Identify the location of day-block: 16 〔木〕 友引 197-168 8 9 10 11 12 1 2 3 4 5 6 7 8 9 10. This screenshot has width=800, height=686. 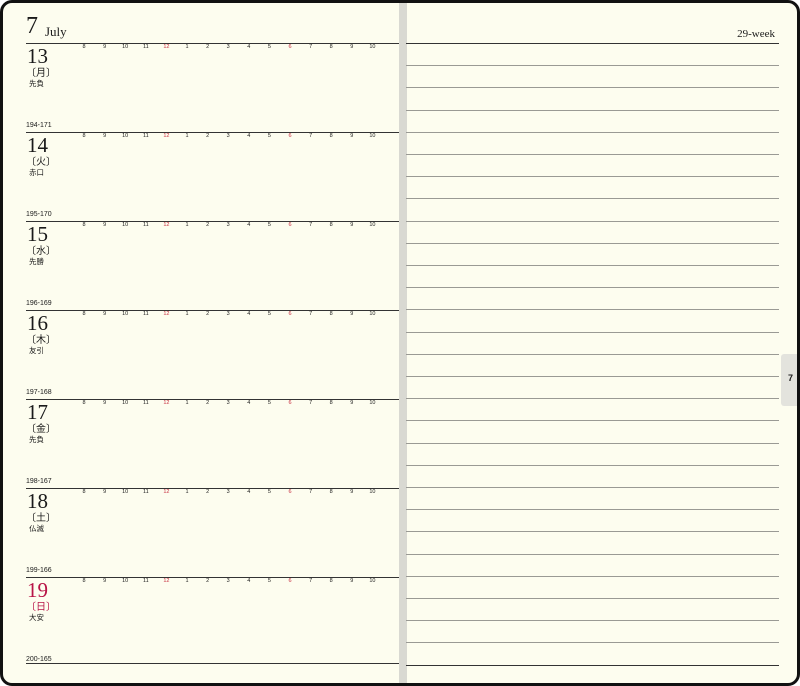
(212, 354).